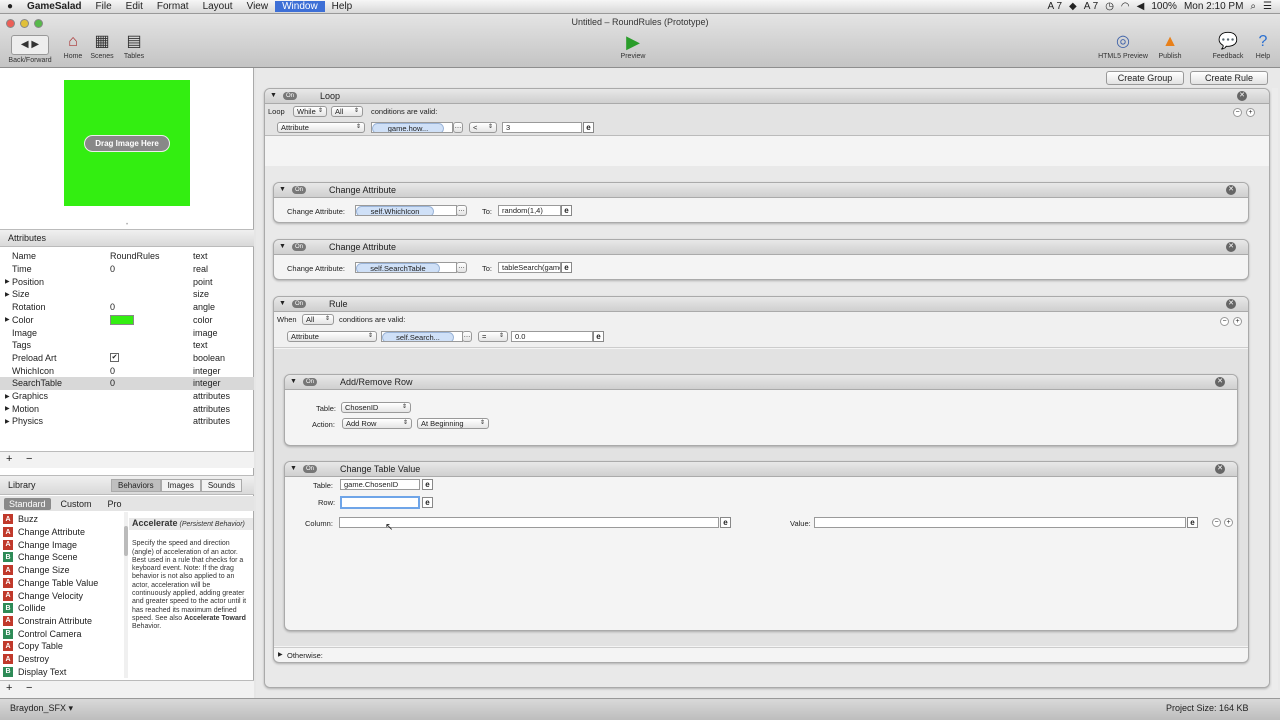 The height and width of the screenshot is (720, 1280). I want to click on home-button: ⌂ Home, so click(73, 46).